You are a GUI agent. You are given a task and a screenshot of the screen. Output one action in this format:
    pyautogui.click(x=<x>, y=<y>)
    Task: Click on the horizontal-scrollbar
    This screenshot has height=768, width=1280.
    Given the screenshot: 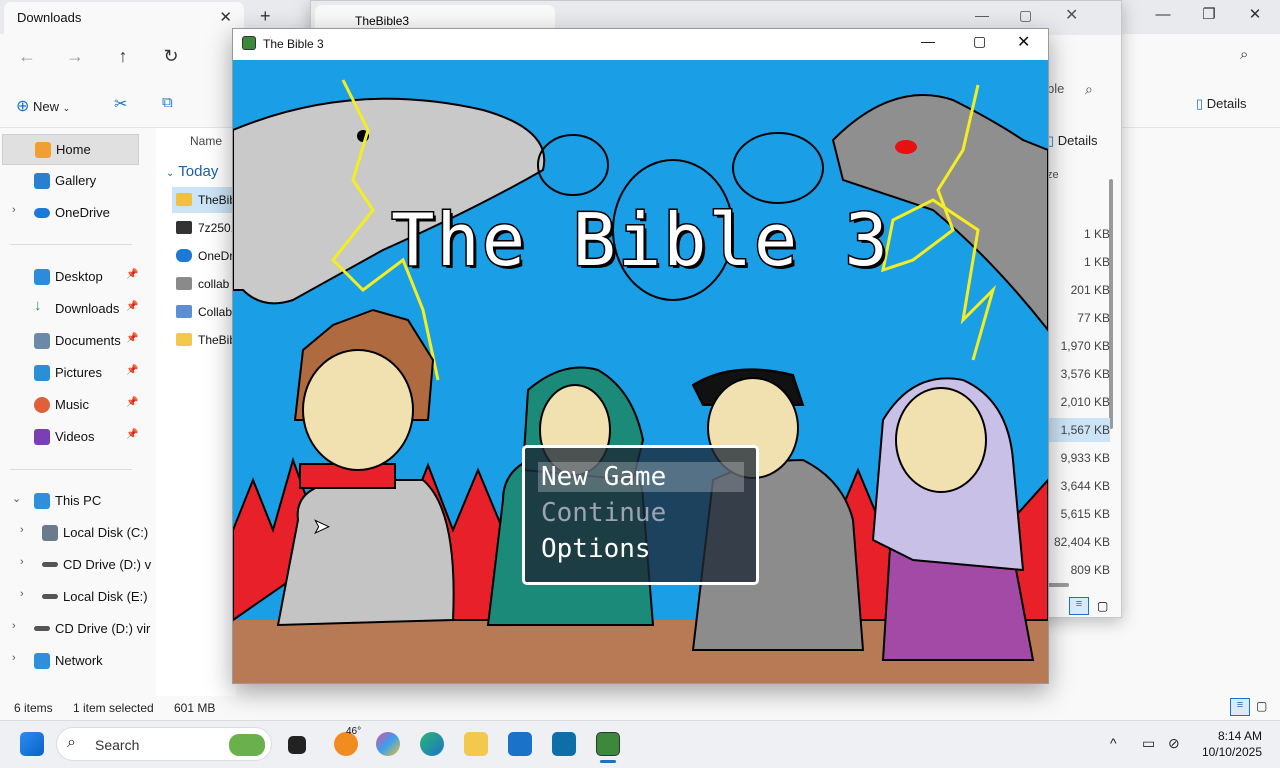 What is the action you would take?
    pyautogui.click(x=1058, y=585)
    